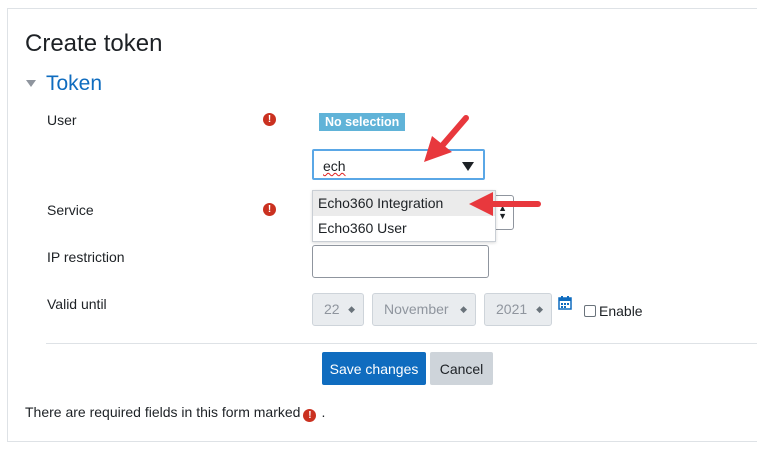  Describe the element at coordinates (502, 212) in the screenshot. I see `select-chevron-icon: ▲ ▼` at that location.